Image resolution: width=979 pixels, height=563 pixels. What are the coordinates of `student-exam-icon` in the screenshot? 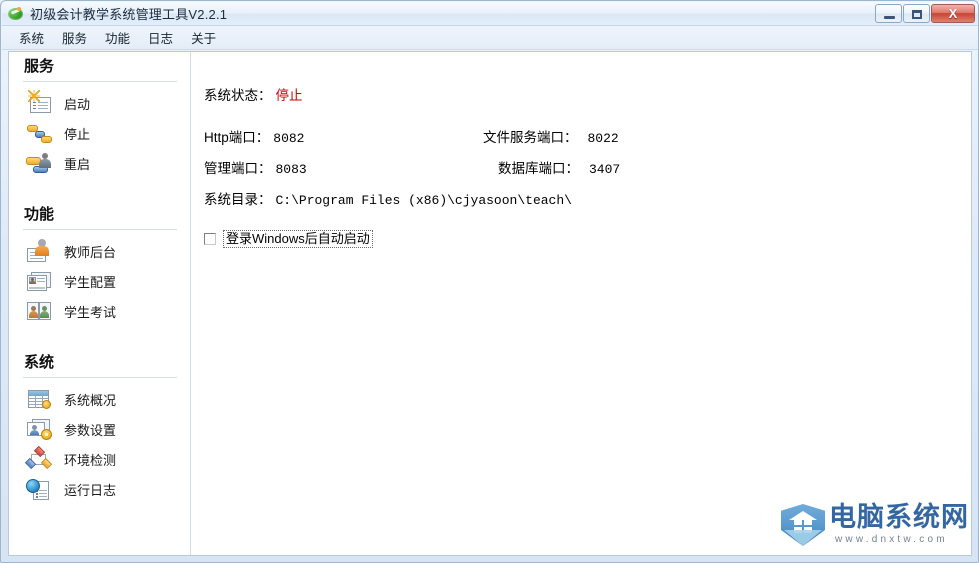 It's located at (39, 311).